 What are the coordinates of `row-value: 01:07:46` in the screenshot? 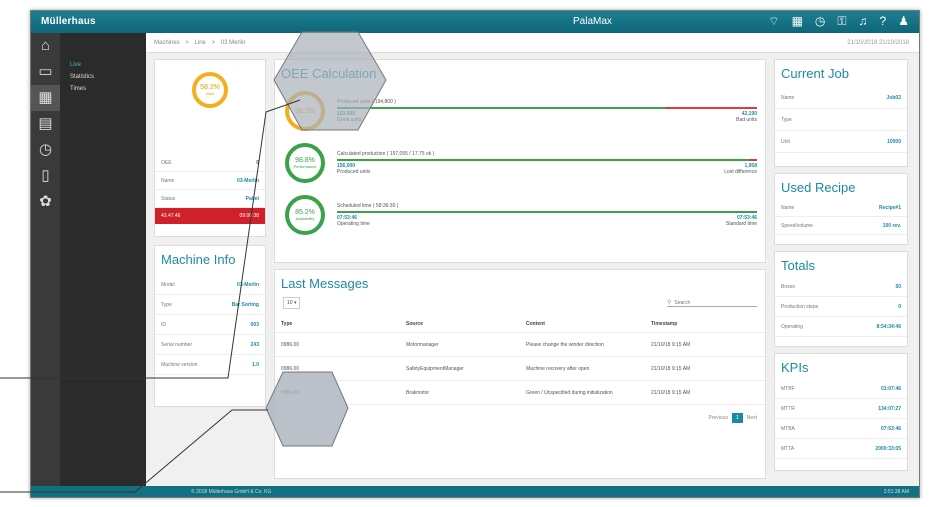 It's located at (890, 388).